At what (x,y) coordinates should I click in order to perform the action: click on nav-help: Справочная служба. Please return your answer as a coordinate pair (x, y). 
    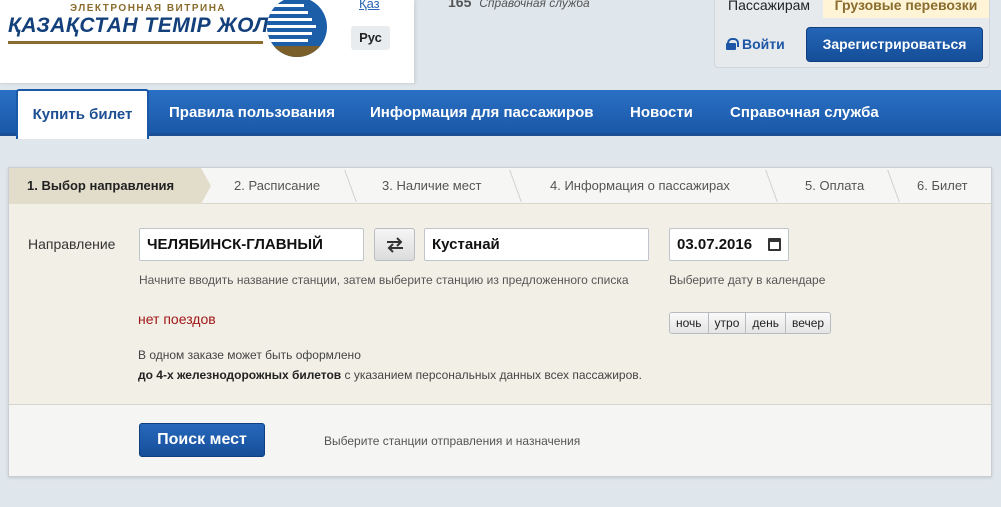
    Looking at the image, I should click on (804, 113).